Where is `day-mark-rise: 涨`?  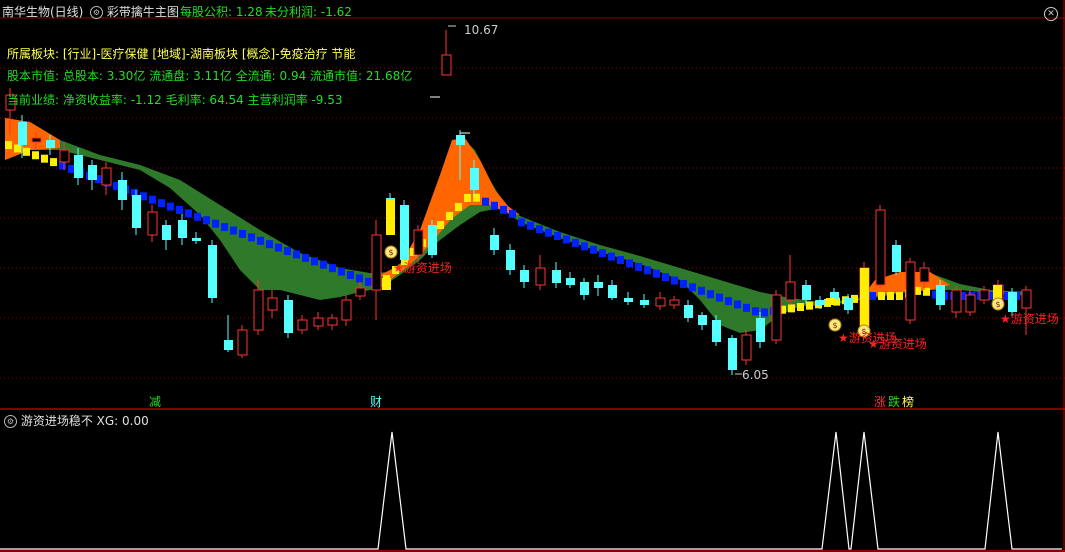 day-mark-rise: 涨 is located at coordinates (880, 402).